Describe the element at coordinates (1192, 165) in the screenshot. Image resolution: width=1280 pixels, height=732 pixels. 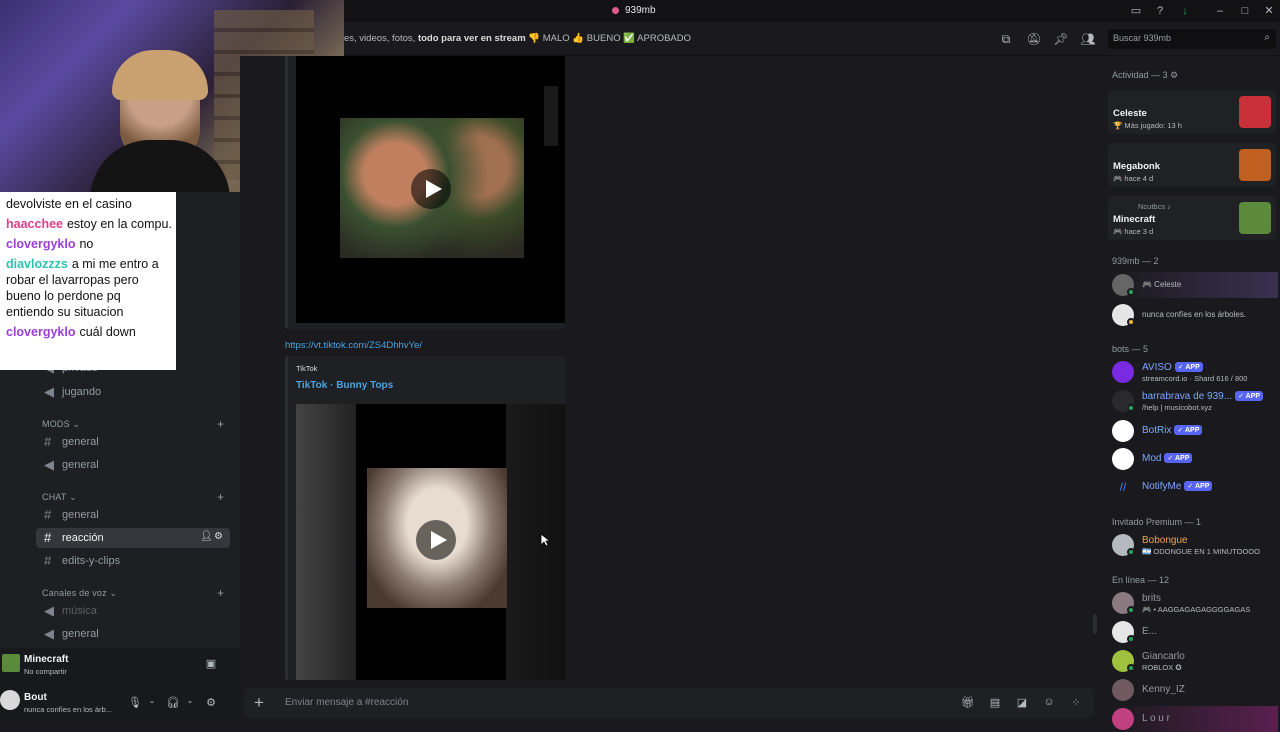
I see `activity-card: Megabonk 🎮 hace 4 d` at that location.